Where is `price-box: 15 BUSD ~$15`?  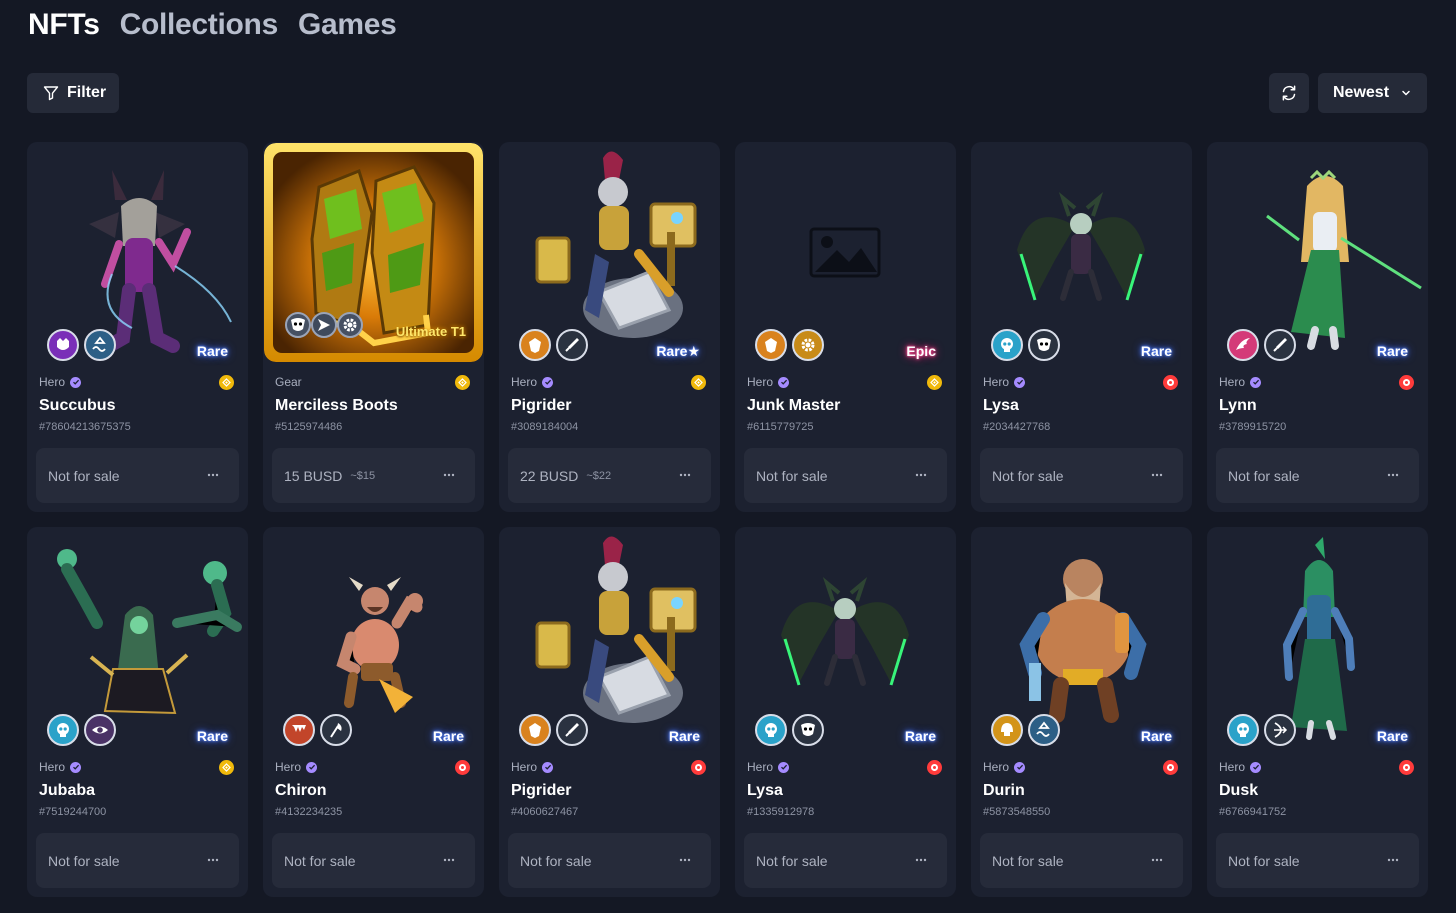 price-box: 15 BUSD ~$15 is located at coordinates (373, 475).